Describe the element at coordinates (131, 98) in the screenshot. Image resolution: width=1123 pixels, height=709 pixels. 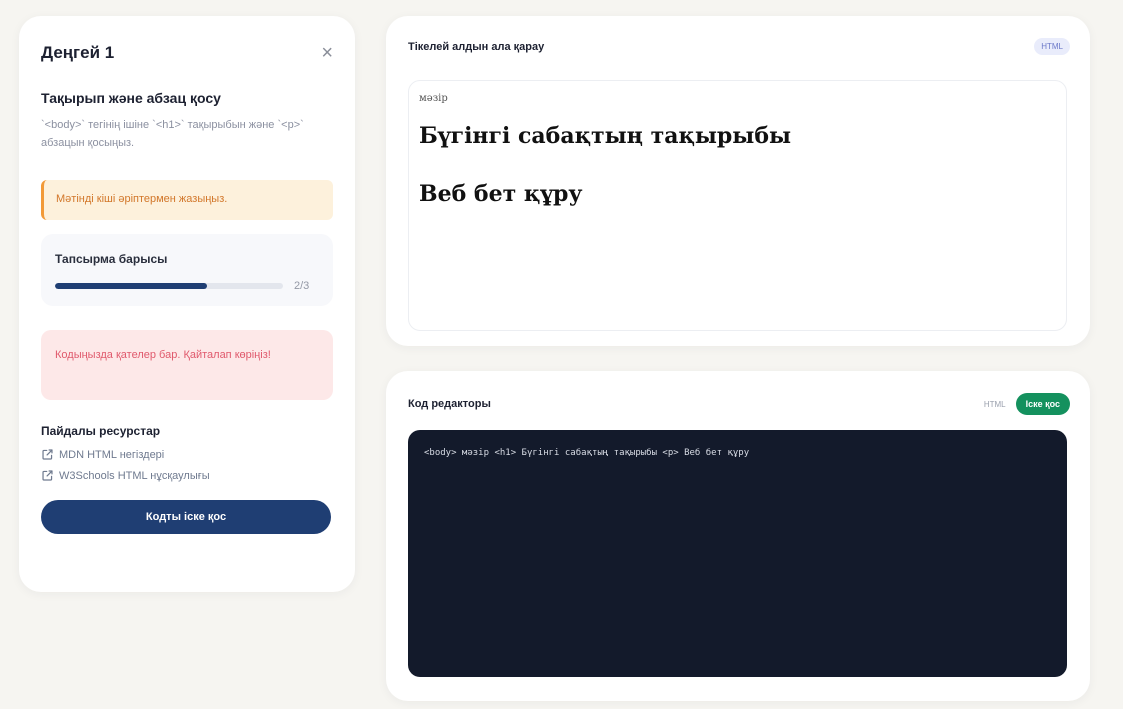
I see `task-title: Тақырып және абзац қосу` at that location.